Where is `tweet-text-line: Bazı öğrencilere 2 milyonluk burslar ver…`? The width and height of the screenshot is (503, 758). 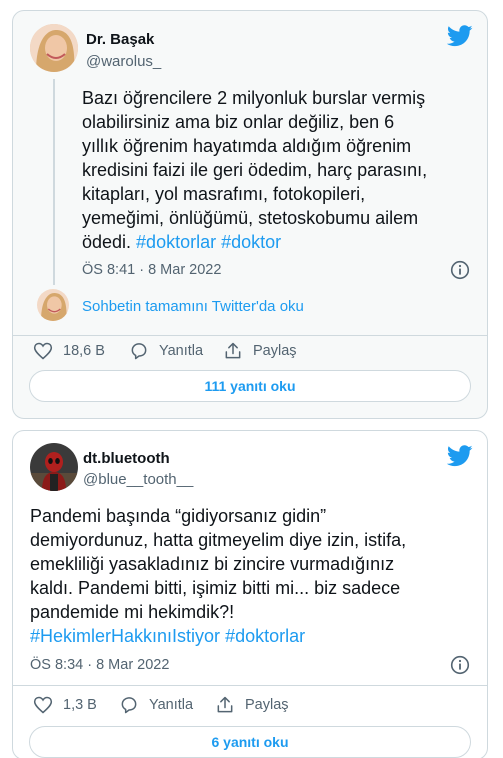
tweet-text-line: Bazı öğrencilere 2 milyonluk burslar ver… is located at coordinates (254, 98).